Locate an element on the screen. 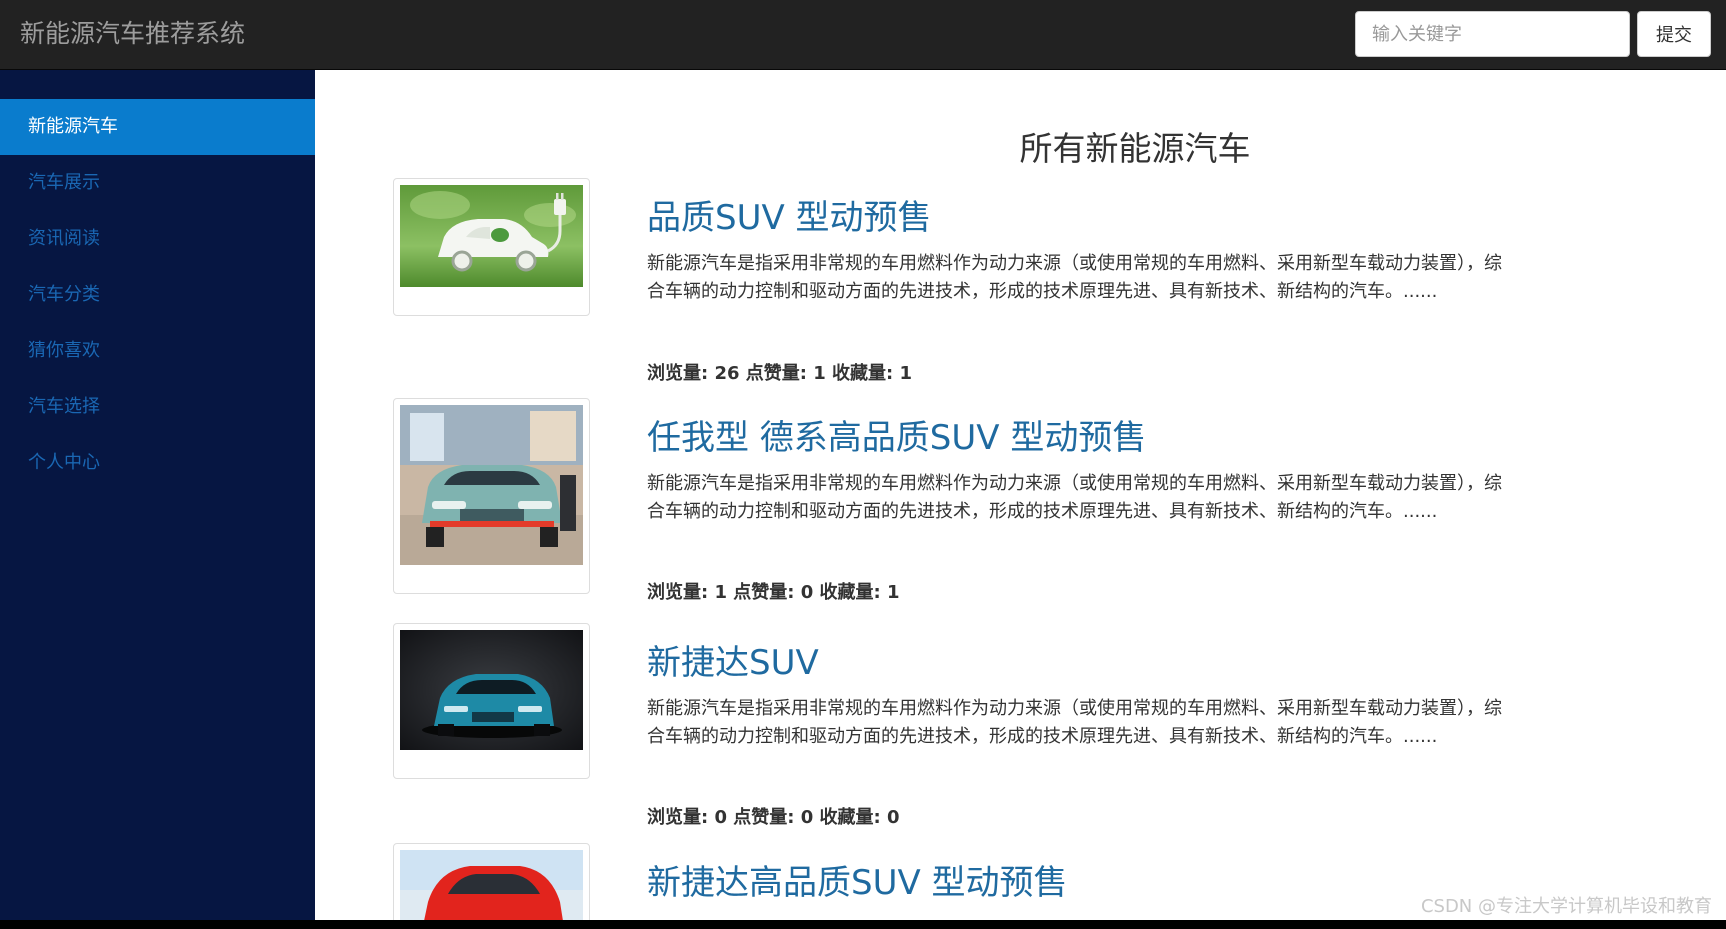 This screenshot has height=929, width=1726. red-suv-image is located at coordinates (491, 885).